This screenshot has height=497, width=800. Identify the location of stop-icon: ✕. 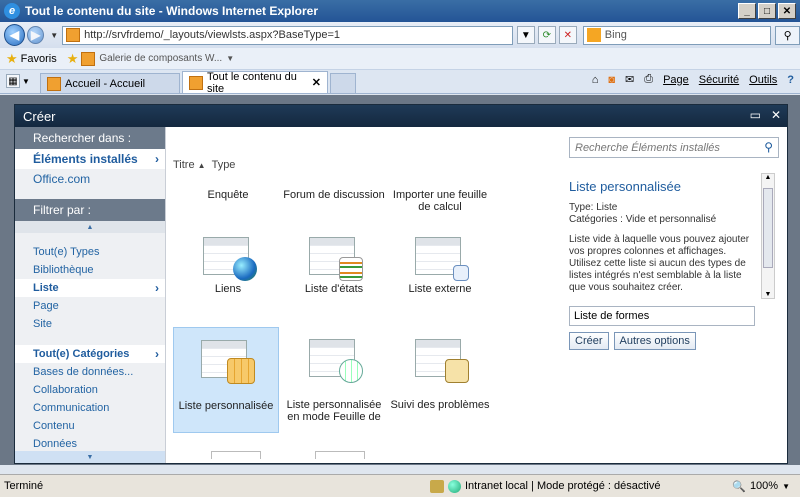
(567, 35).